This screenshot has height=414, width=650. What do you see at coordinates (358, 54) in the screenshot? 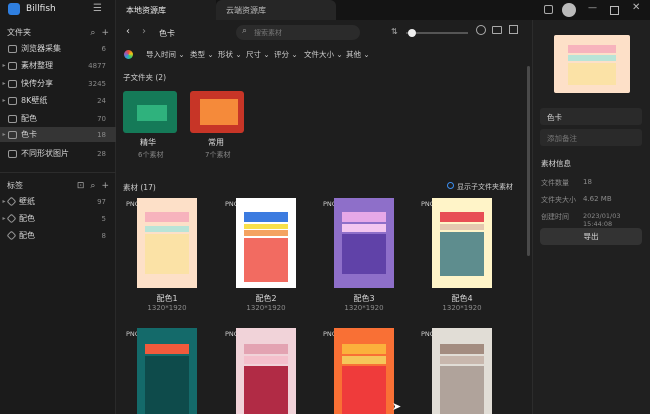
I see `filter-other: 其他 ⌄` at bounding box center [358, 54].